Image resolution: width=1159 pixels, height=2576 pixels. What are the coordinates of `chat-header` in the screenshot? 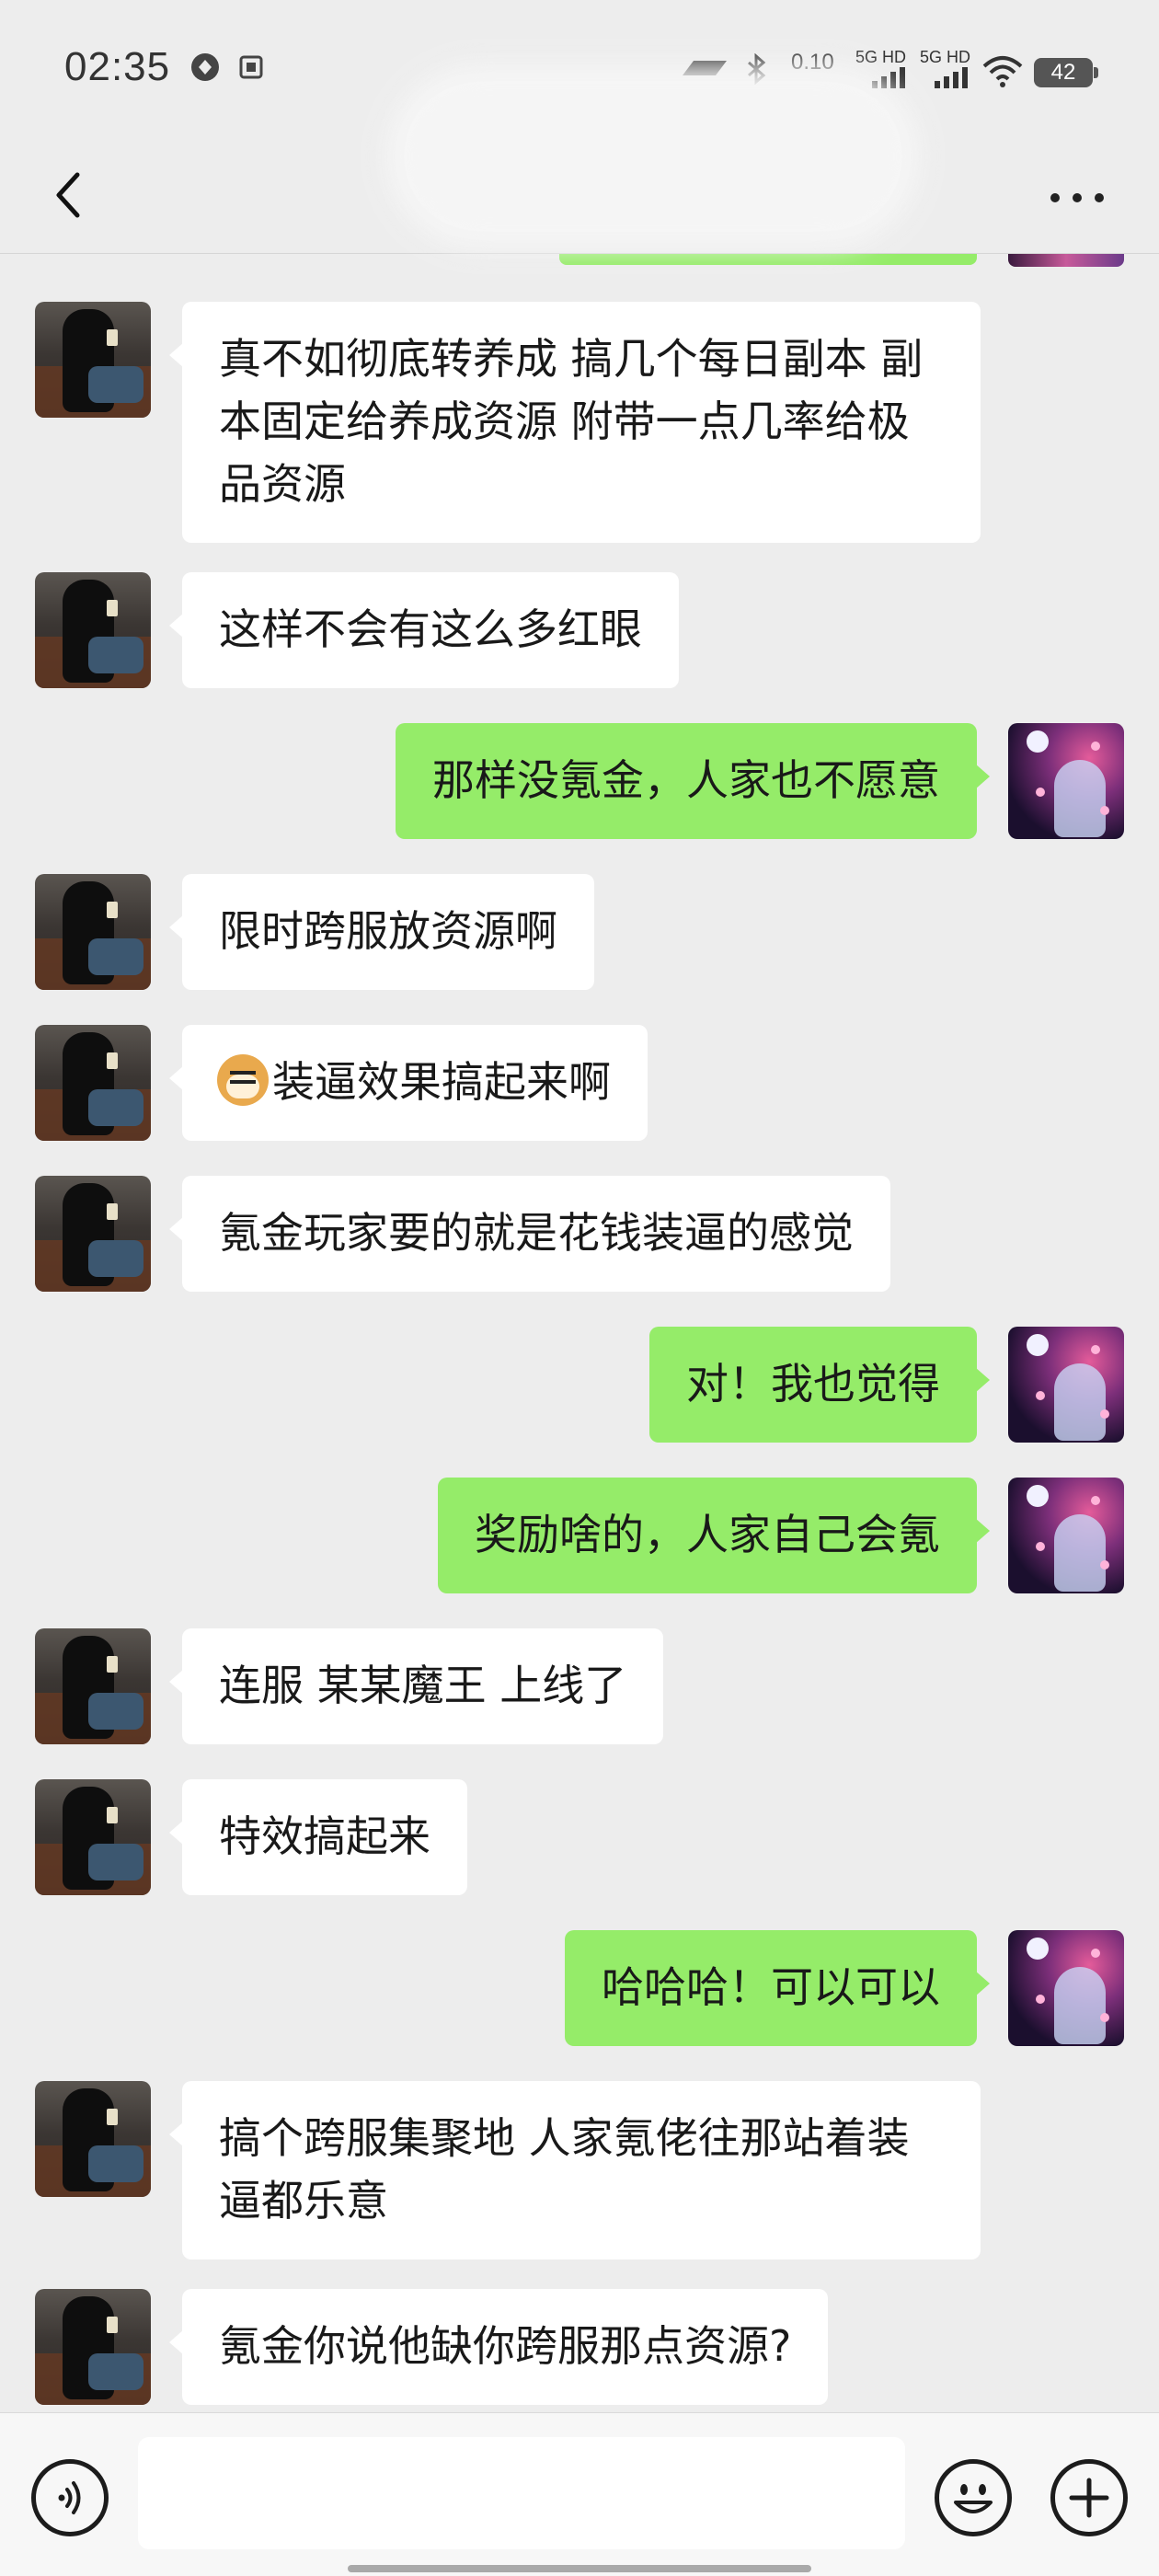 It's located at (579, 159).